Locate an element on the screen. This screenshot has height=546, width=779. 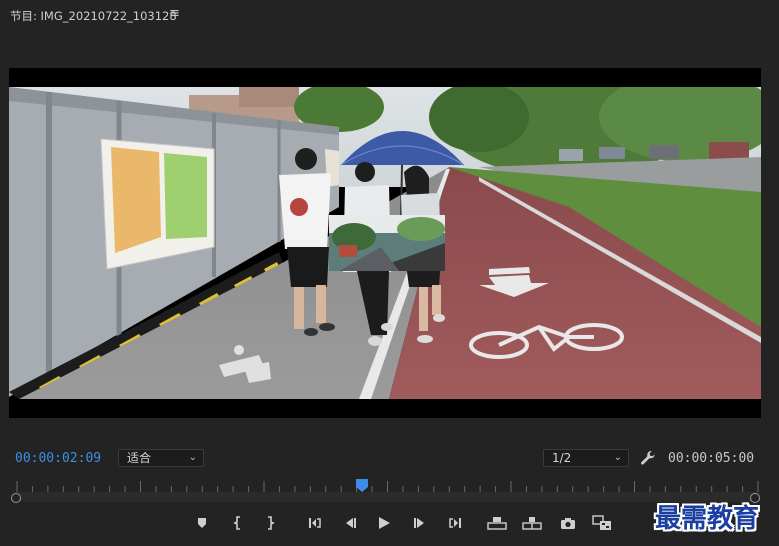
zoom-in-handle is located at coordinates (16, 498).